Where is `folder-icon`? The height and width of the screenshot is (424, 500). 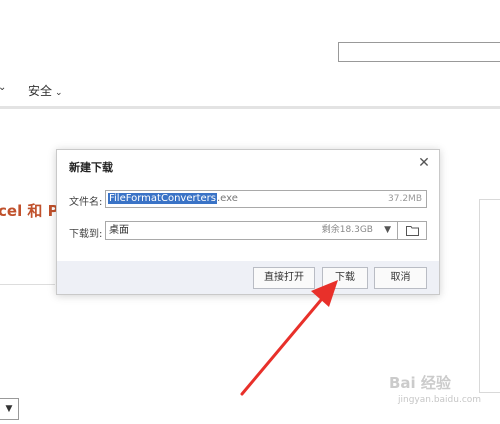 folder-icon is located at coordinates (412, 231).